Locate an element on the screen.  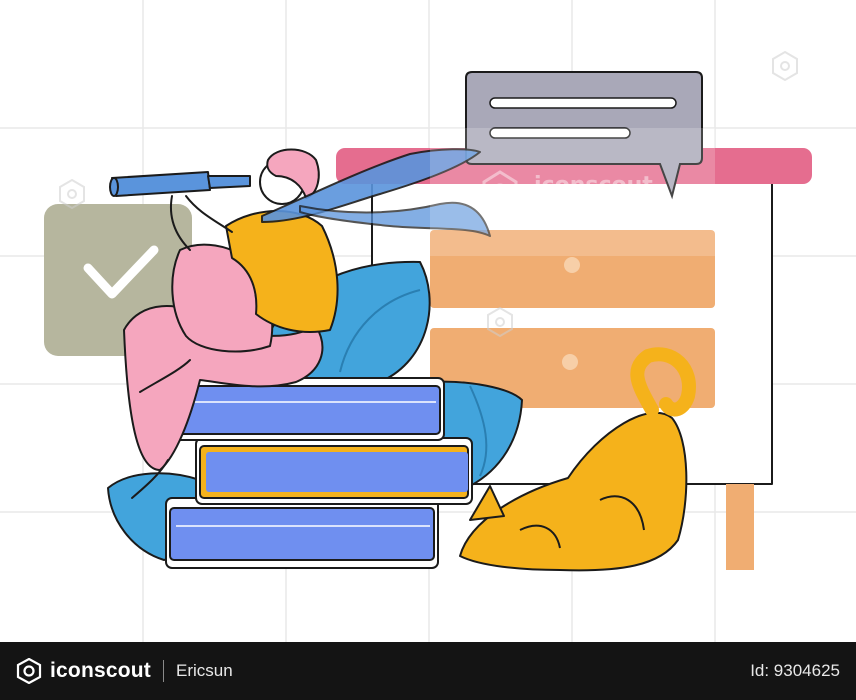
footer-brand-name: iconscout is located at coordinates (100, 670).